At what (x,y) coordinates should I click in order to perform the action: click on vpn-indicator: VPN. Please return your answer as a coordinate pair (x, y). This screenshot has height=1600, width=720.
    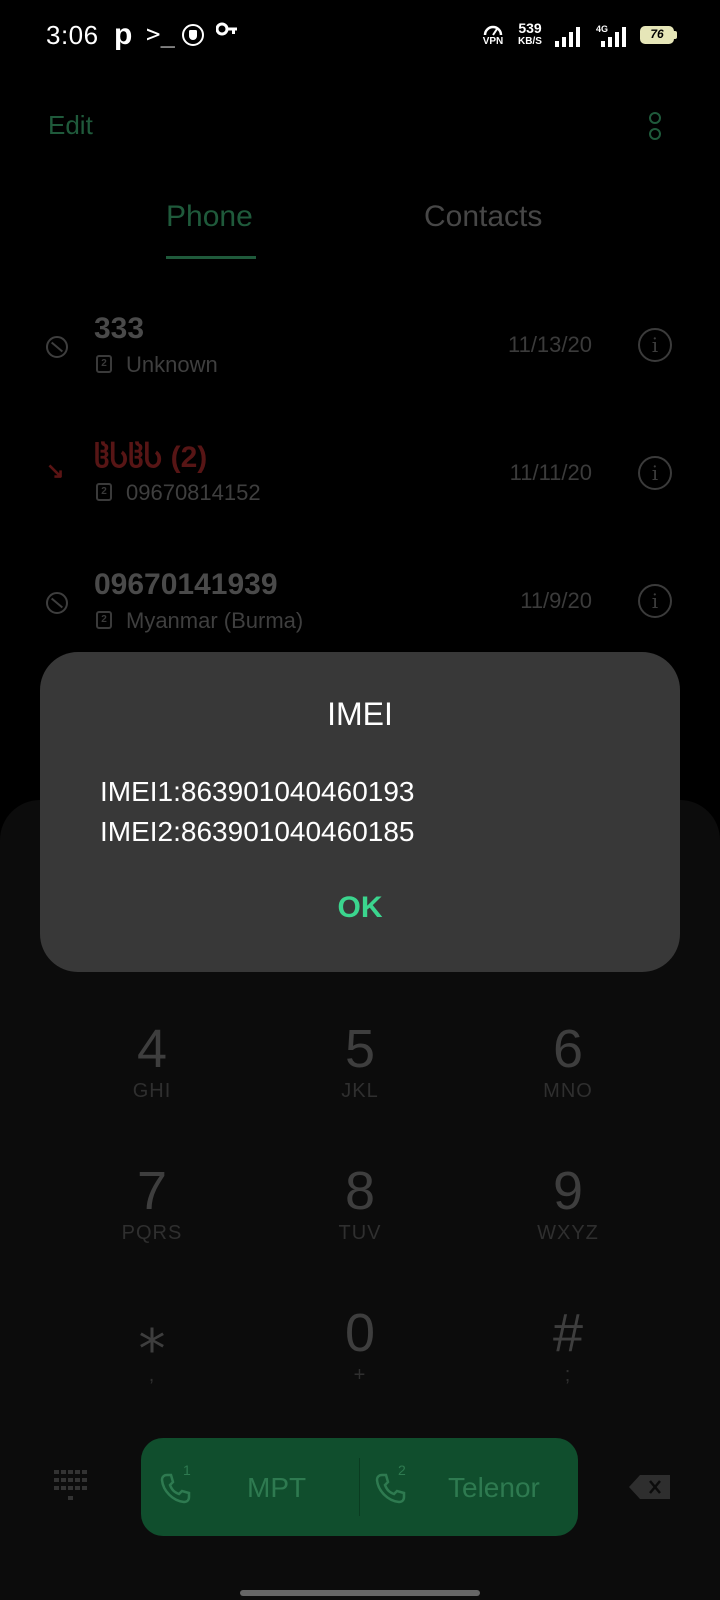
    Looking at the image, I should click on (493, 35).